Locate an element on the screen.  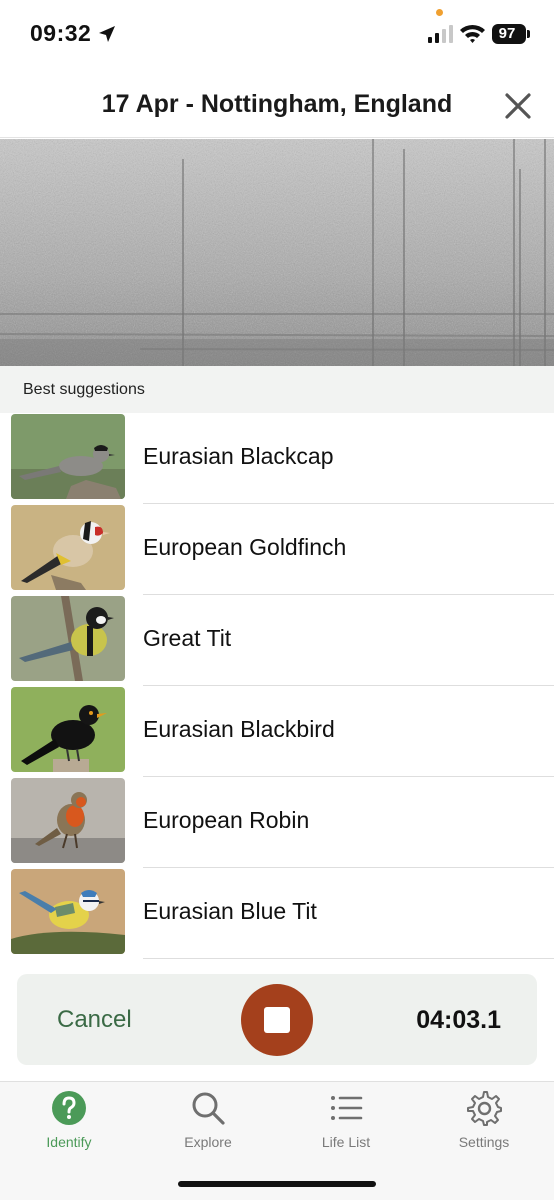
stop-icon is located at coordinates (277, 1020).